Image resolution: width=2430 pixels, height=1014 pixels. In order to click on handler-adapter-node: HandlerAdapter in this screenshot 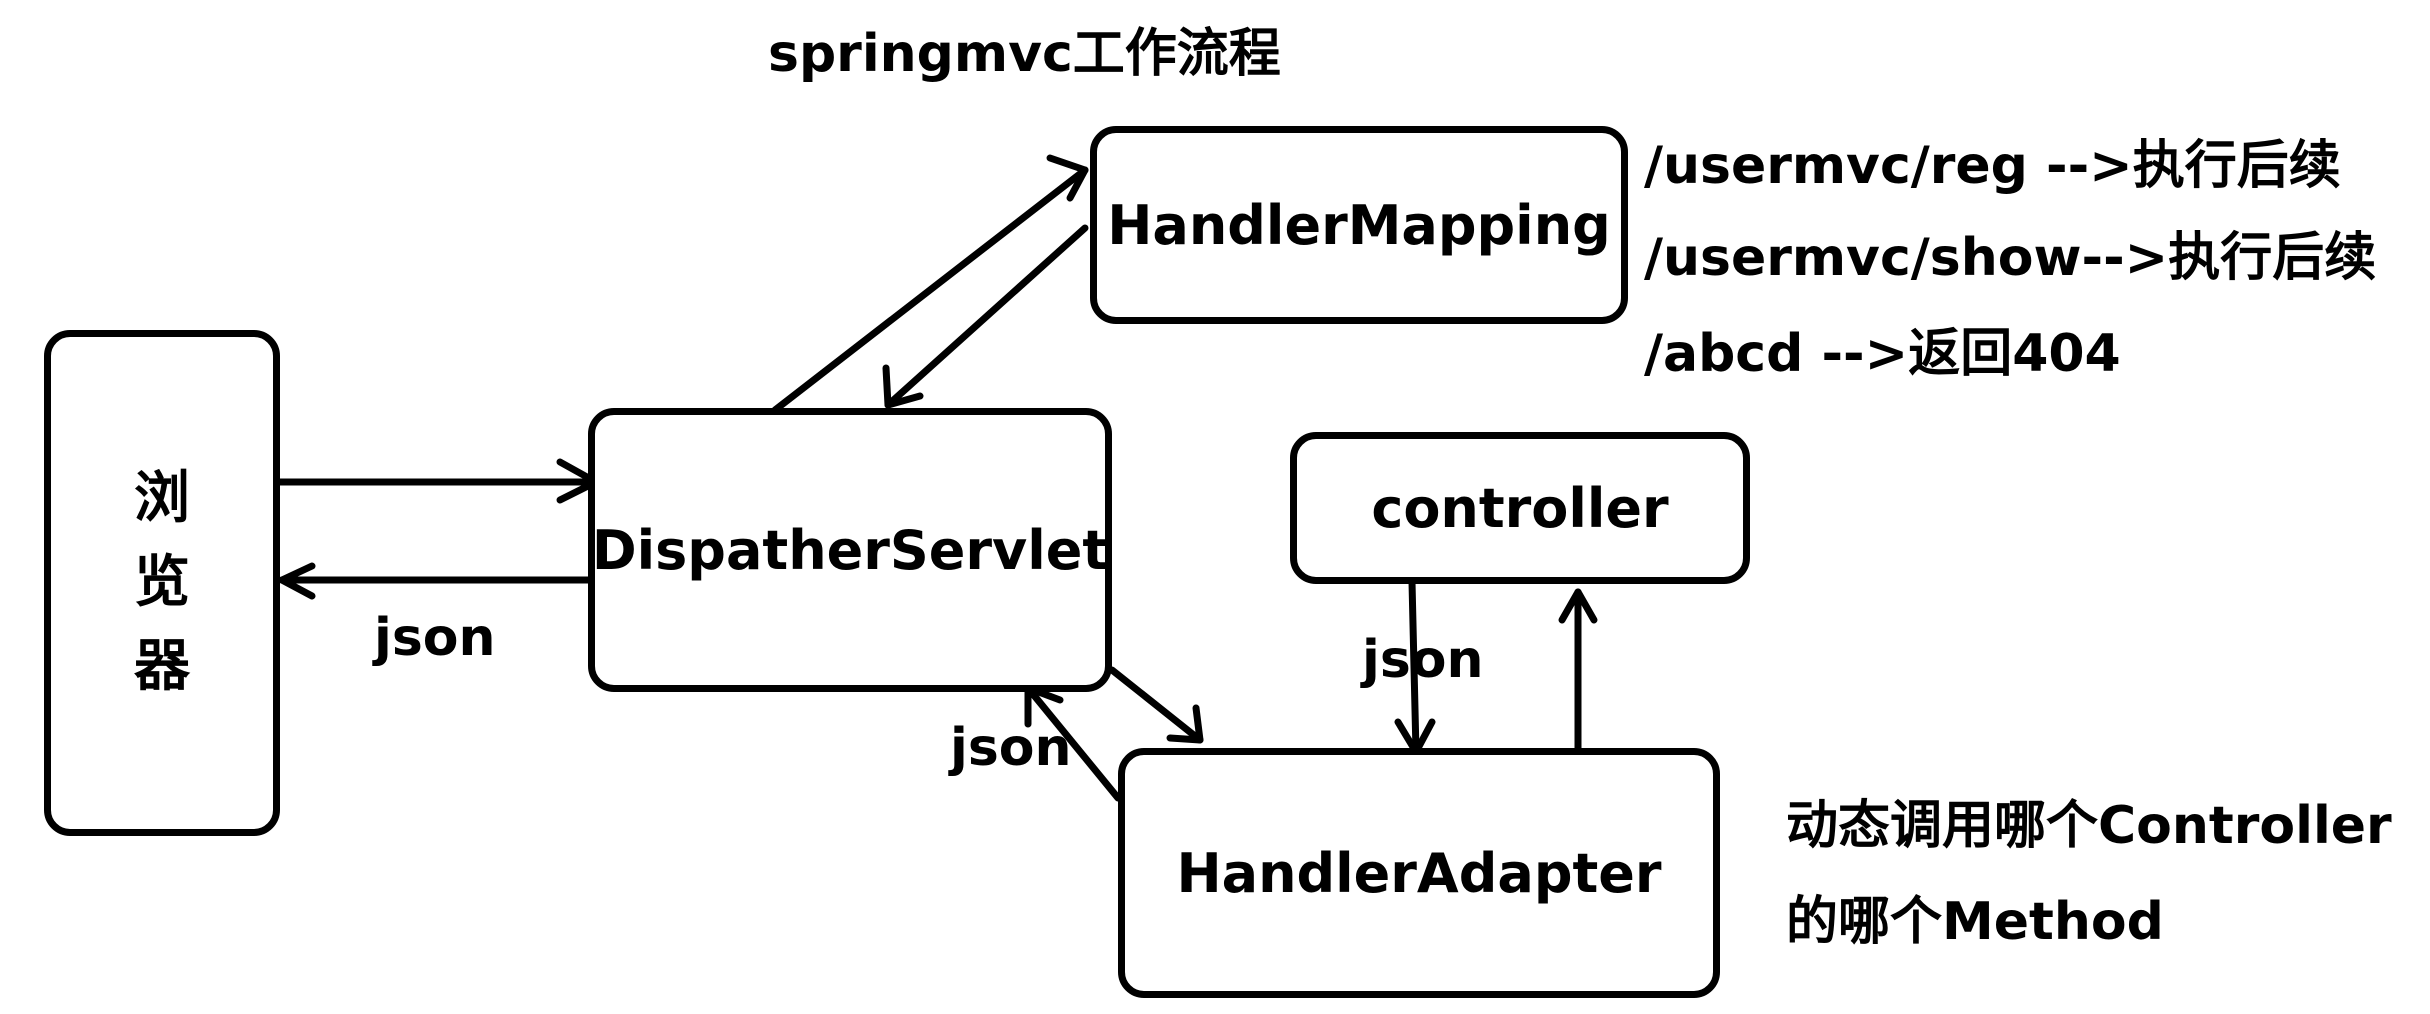, I will do `click(1419, 873)`.